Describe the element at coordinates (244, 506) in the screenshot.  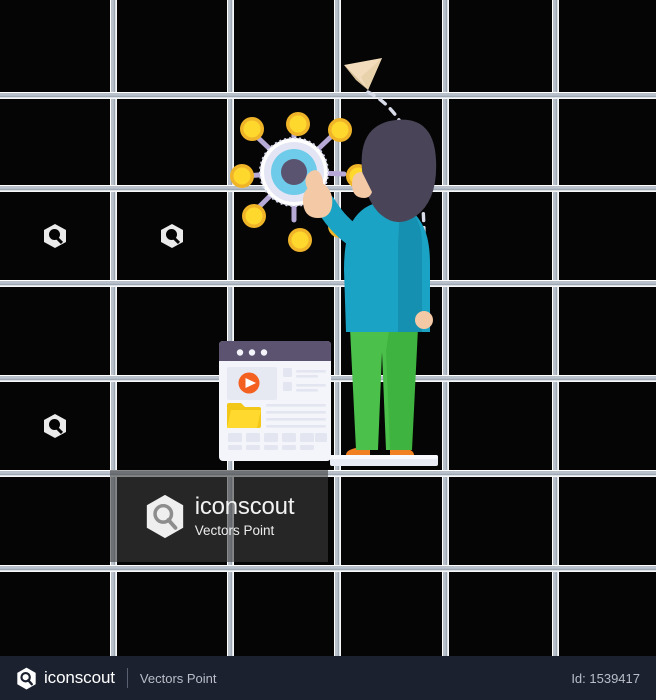
I see `watermark-brand: iconscout` at that location.